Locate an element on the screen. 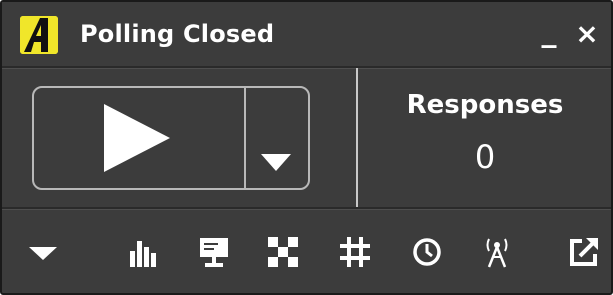 The height and width of the screenshot is (295, 613). timer-button is located at coordinates (427, 252).